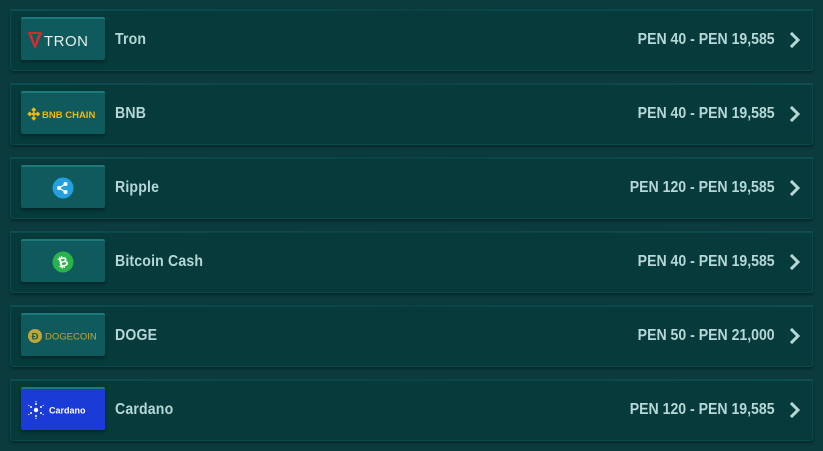 This screenshot has width=823, height=451. Describe the element at coordinates (144, 409) in the screenshot. I see `currency-name: Cardano` at that location.